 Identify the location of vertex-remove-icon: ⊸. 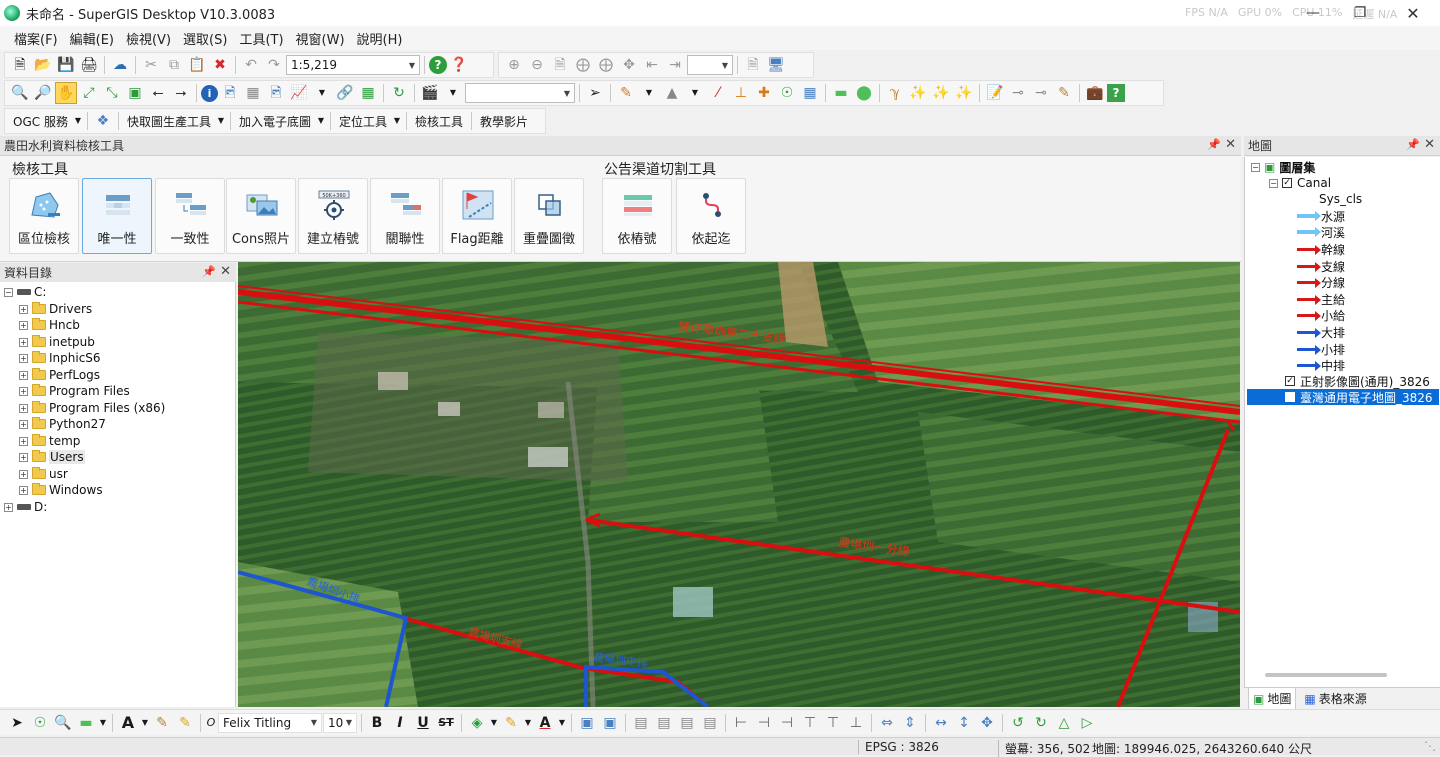
(1041, 93).